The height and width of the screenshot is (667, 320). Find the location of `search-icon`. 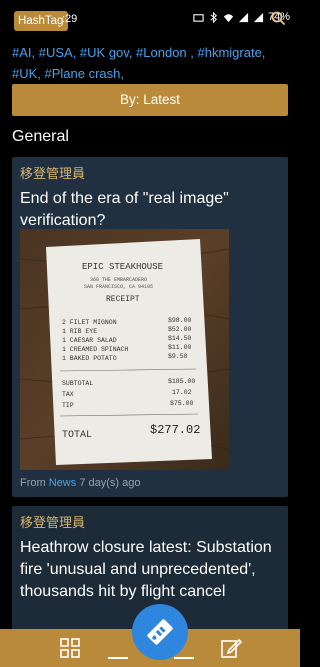

search-icon is located at coordinates (278, 18).